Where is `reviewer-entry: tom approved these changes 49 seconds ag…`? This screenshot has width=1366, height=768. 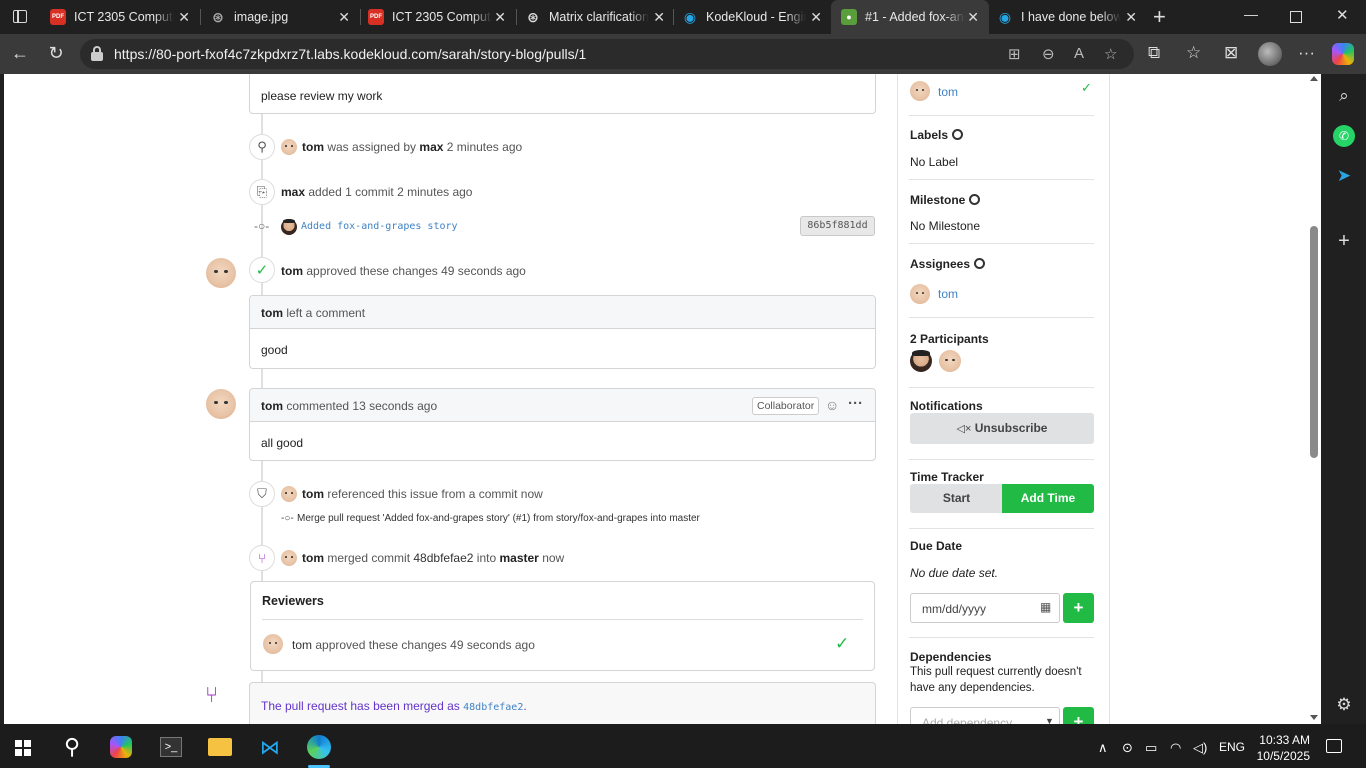 reviewer-entry: tom approved these changes 49 seconds ag… is located at coordinates (413, 645).